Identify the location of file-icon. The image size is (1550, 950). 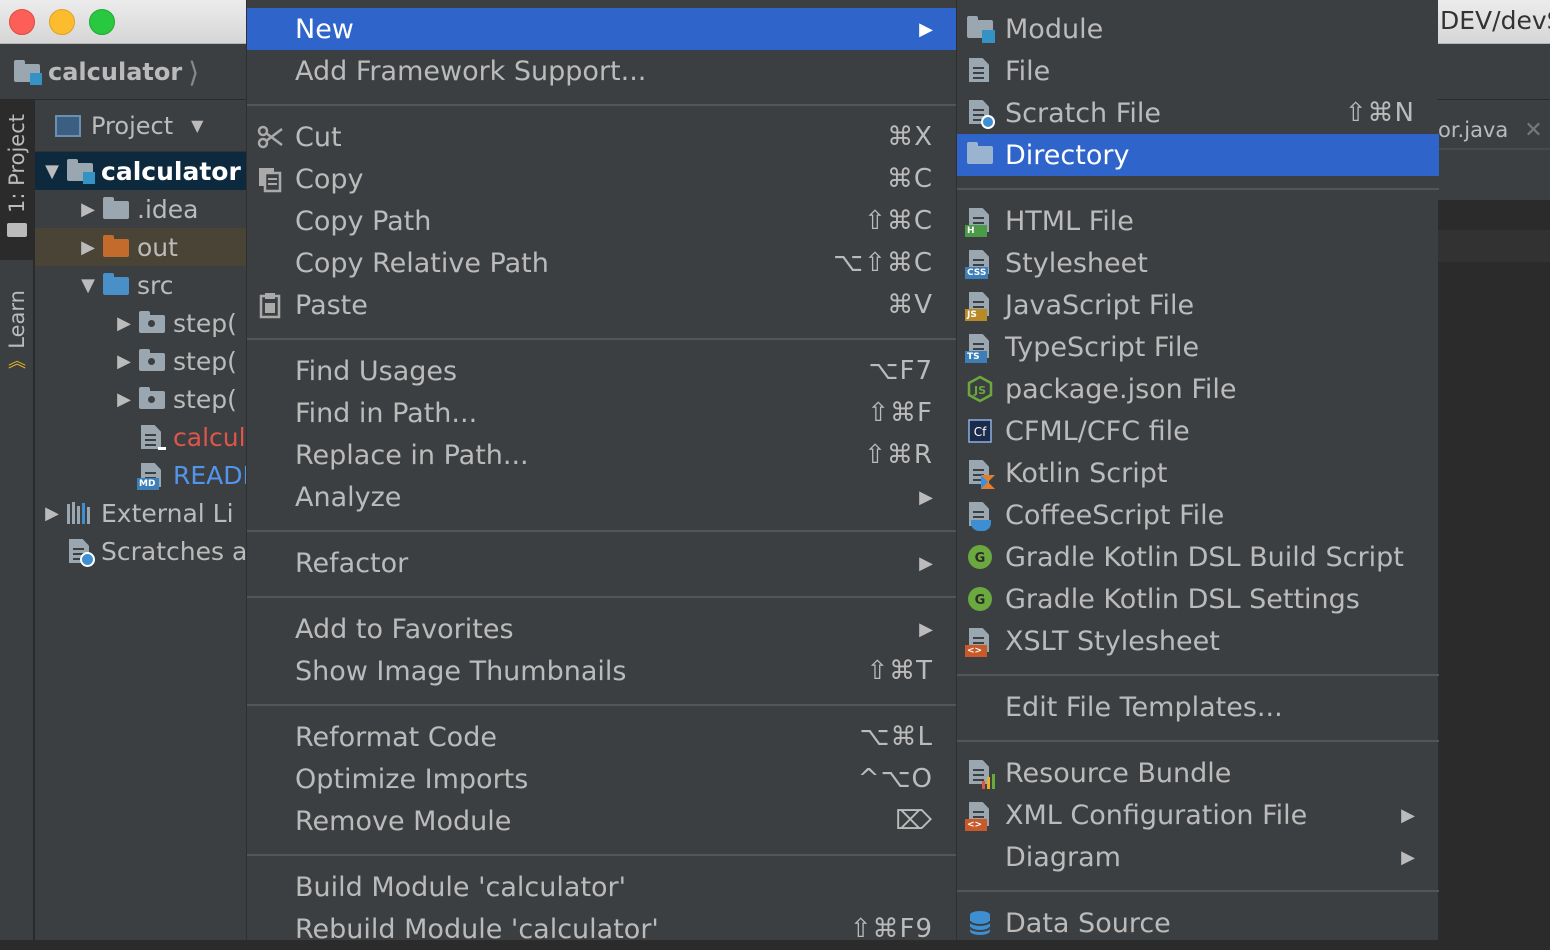
(152, 437).